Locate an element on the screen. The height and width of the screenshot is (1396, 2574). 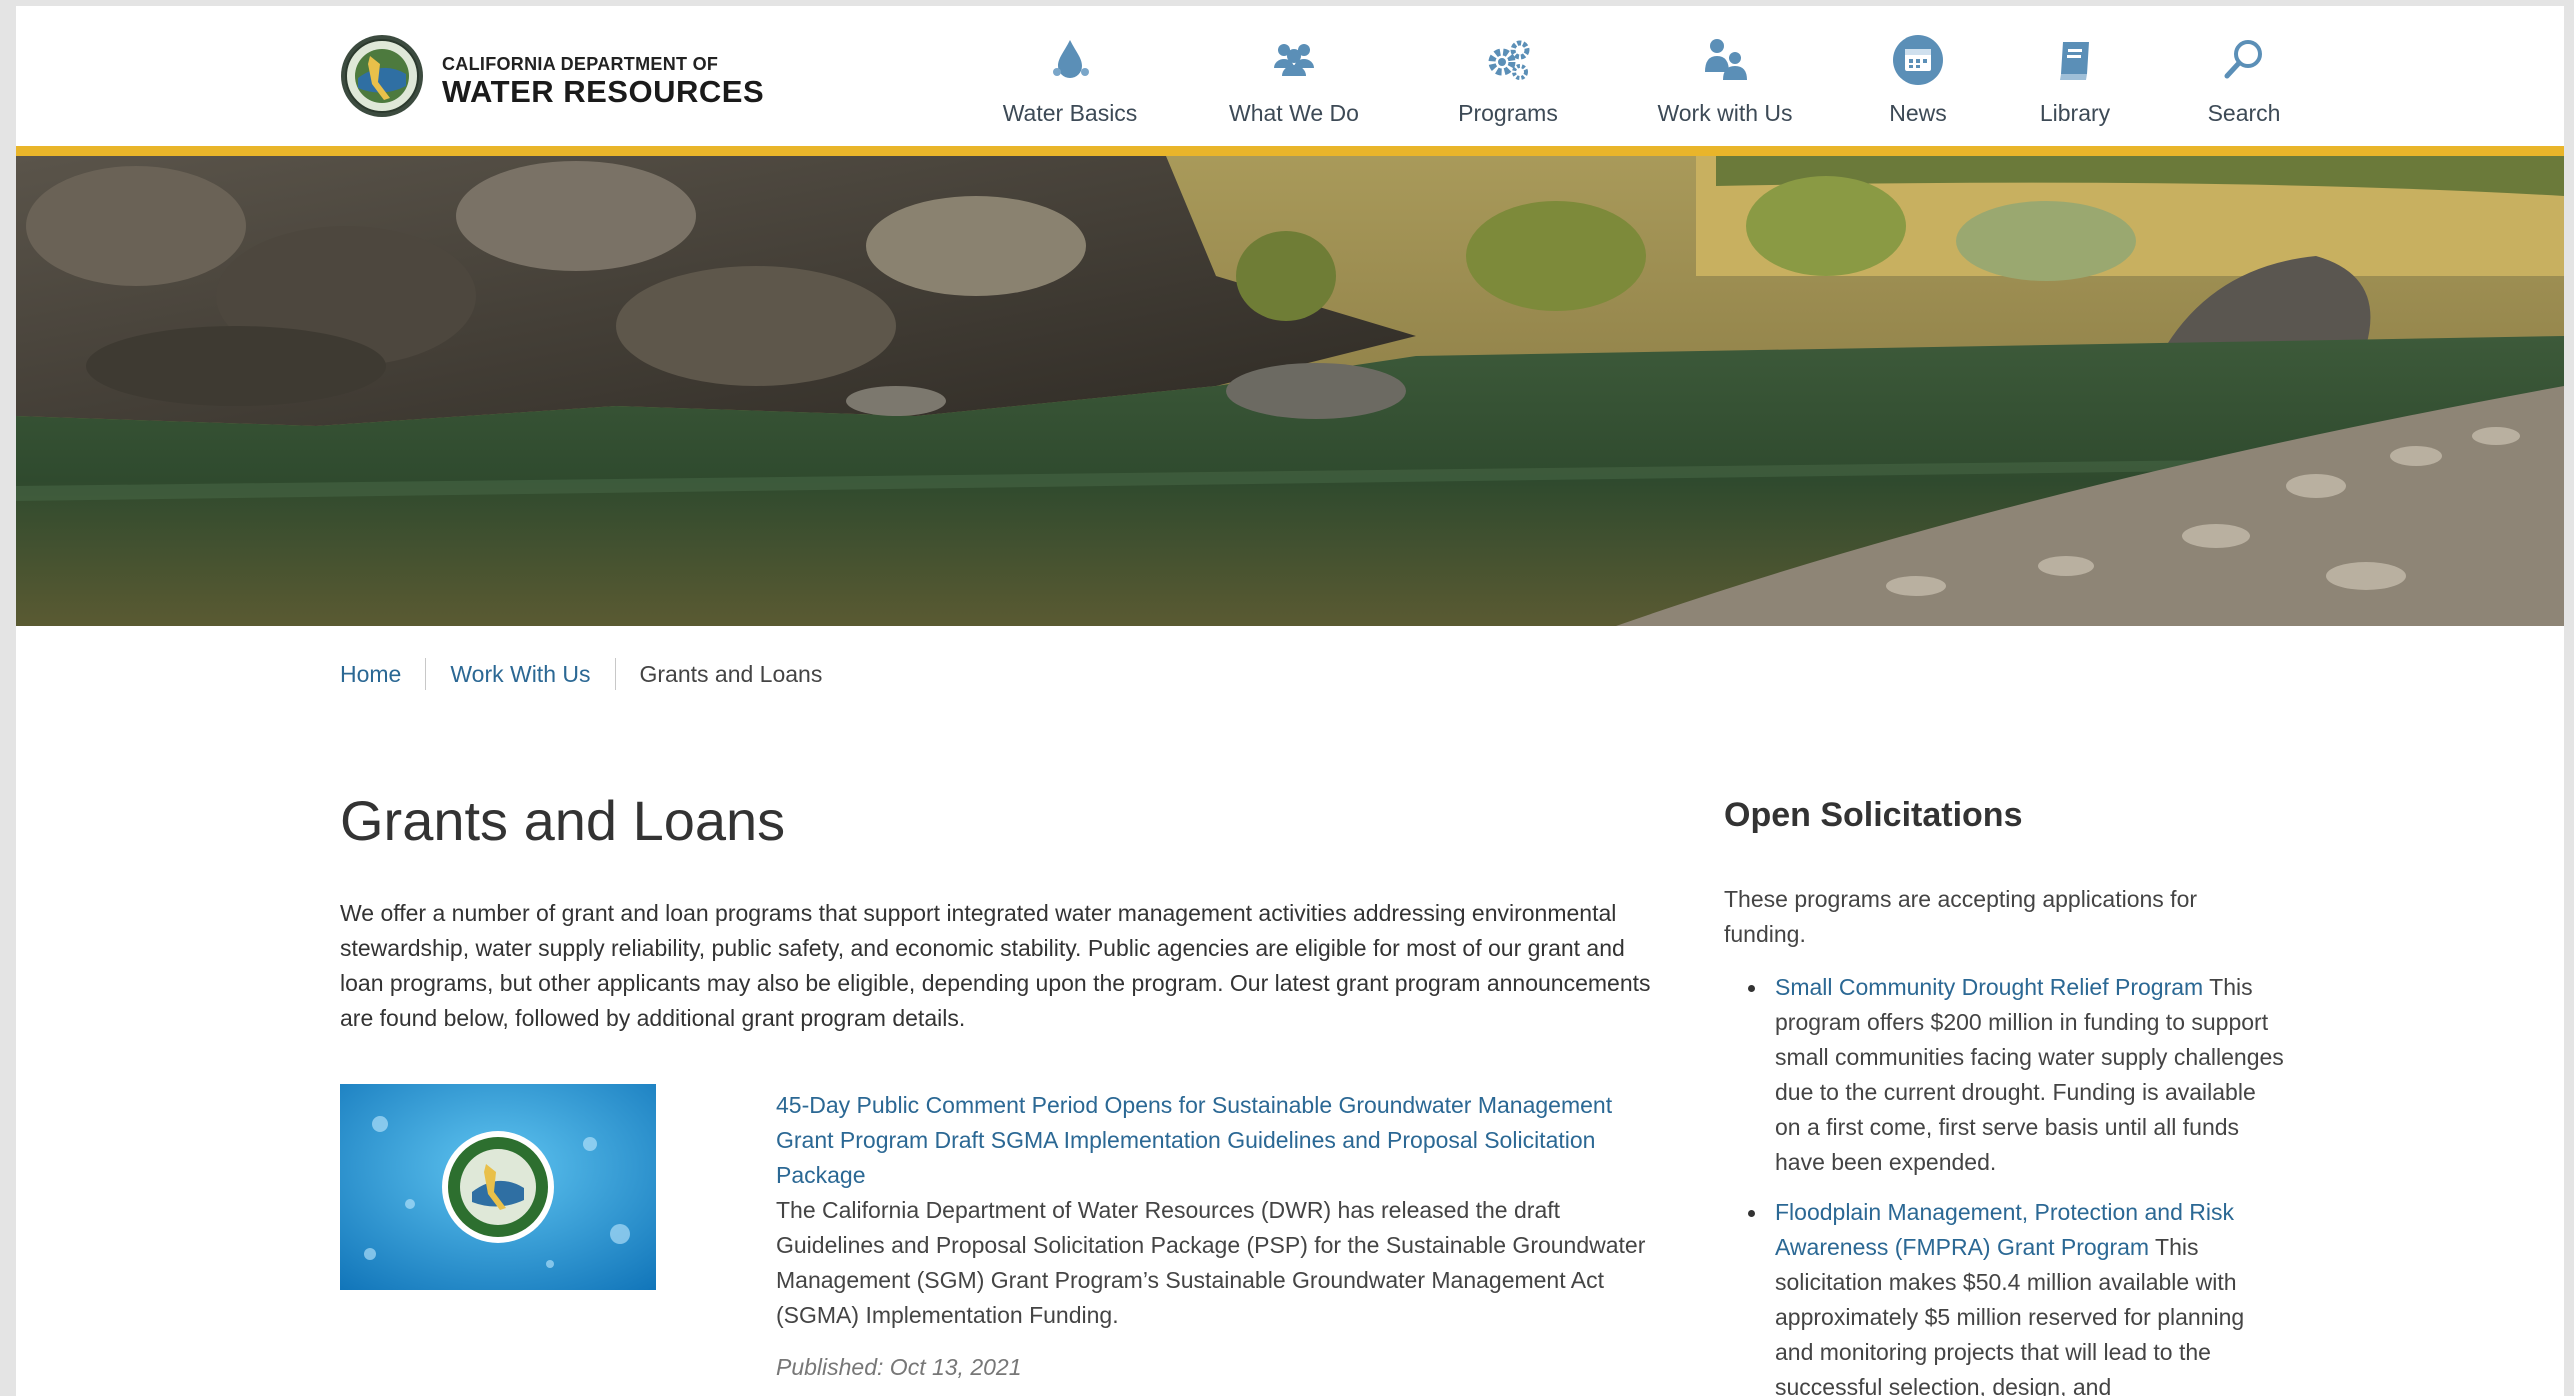
site-logo: CALIFORNIA DEPARTMENT OF WATER RESOURCES is located at coordinates (570, 79).